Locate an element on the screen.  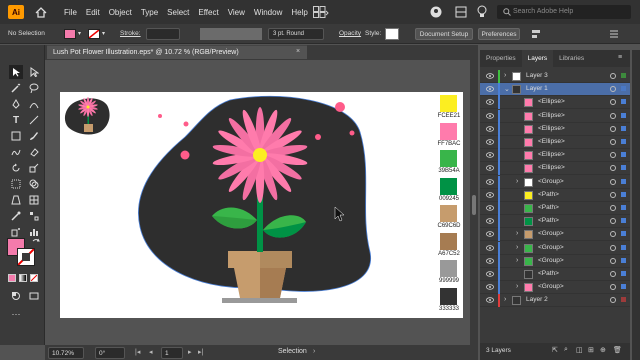
menu-type: Type is located at coordinates (149, 12).